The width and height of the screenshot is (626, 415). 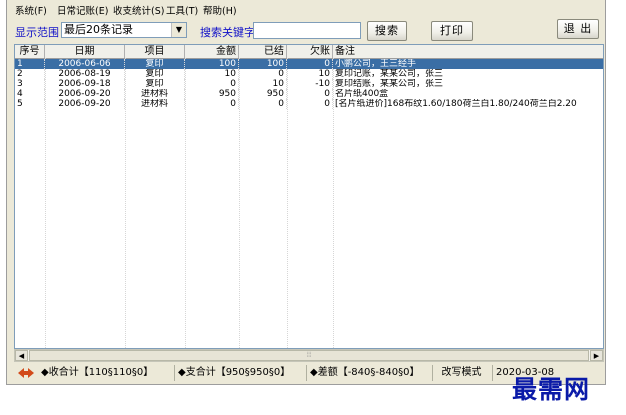 I want to click on search-label: 搜索关键字, so click(x=227, y=32).